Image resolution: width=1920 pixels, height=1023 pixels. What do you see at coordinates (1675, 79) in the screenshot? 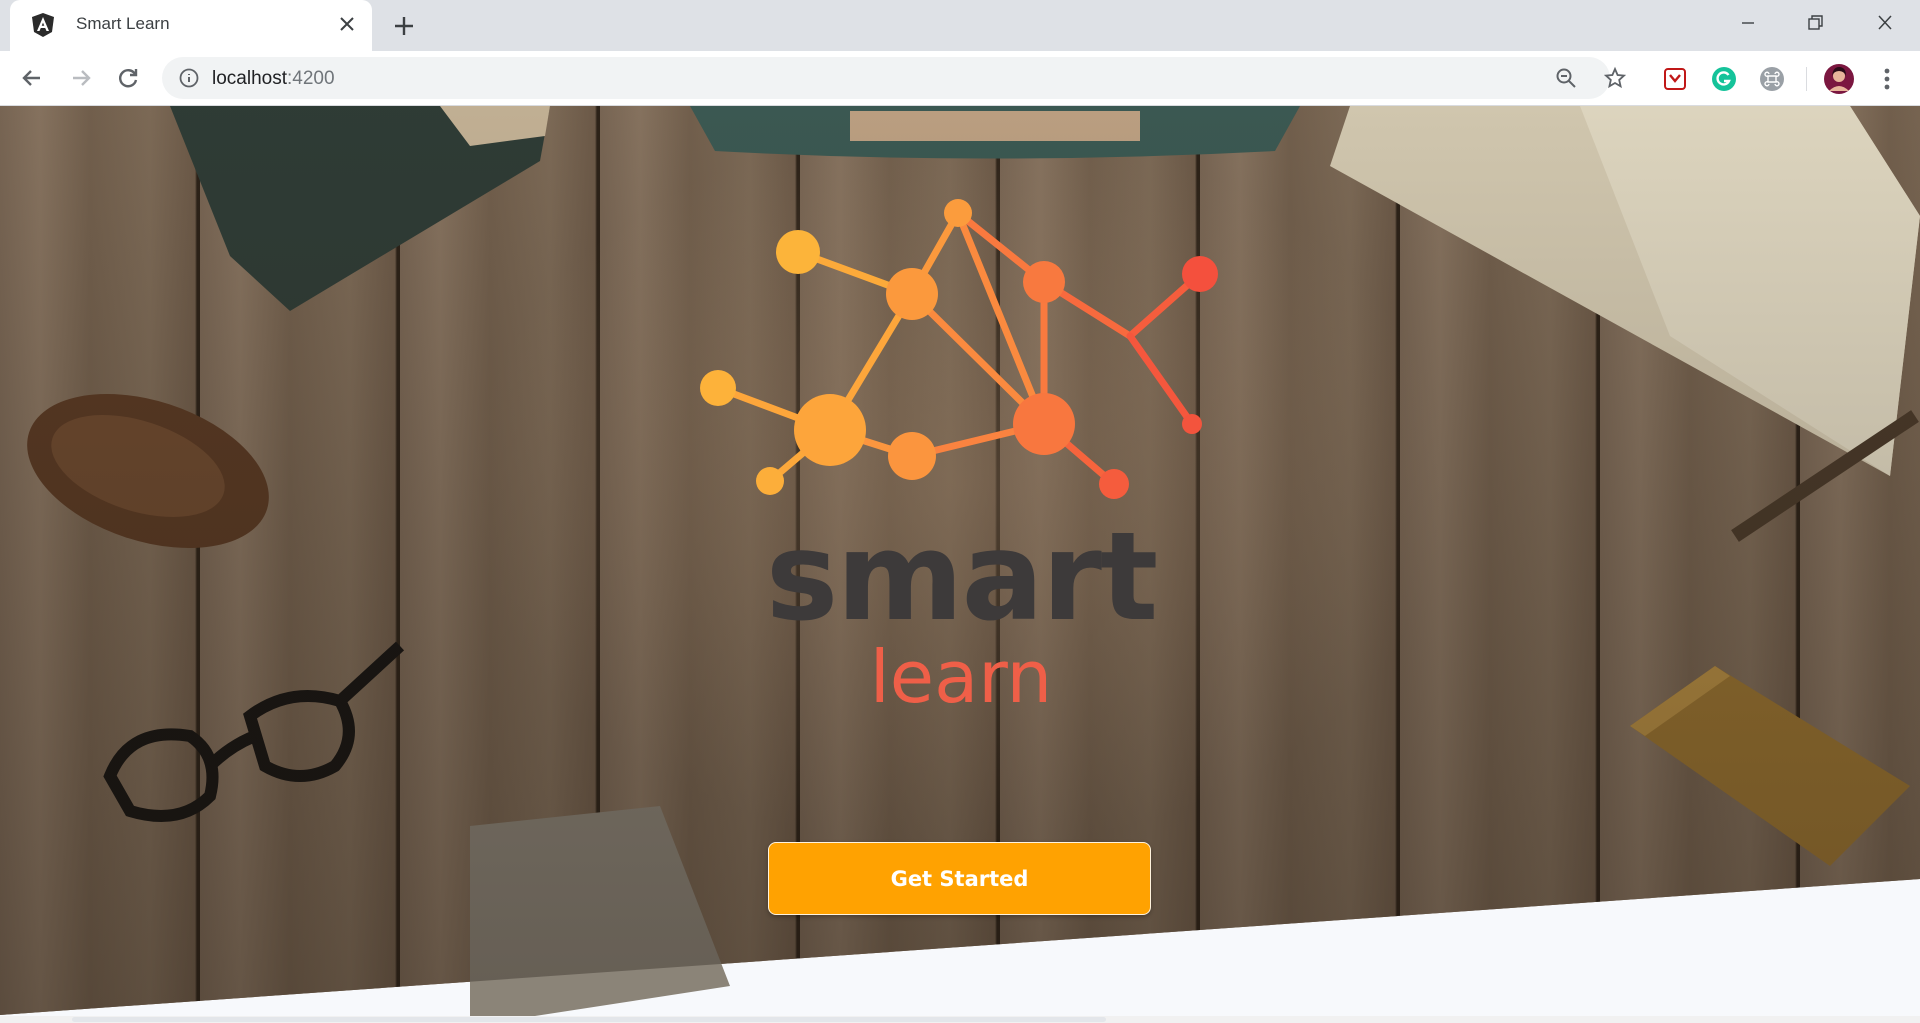
I see `mcafee-extension-icon` at bounding box center [1675, 79].